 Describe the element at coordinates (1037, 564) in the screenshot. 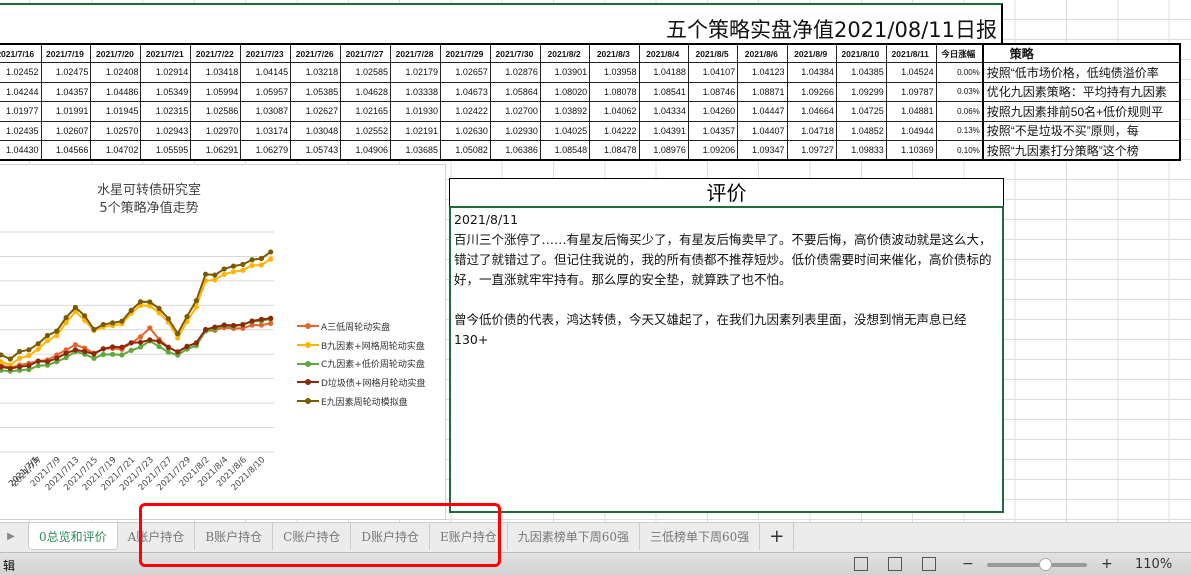

I see `zoom-slider` at that location.